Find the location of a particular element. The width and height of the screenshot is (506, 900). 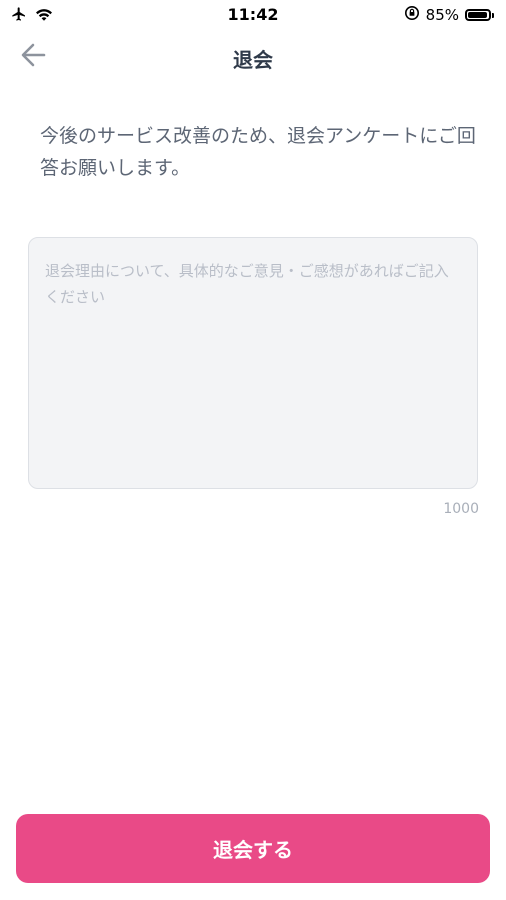

battery-body is located at coordinates (478, 15).